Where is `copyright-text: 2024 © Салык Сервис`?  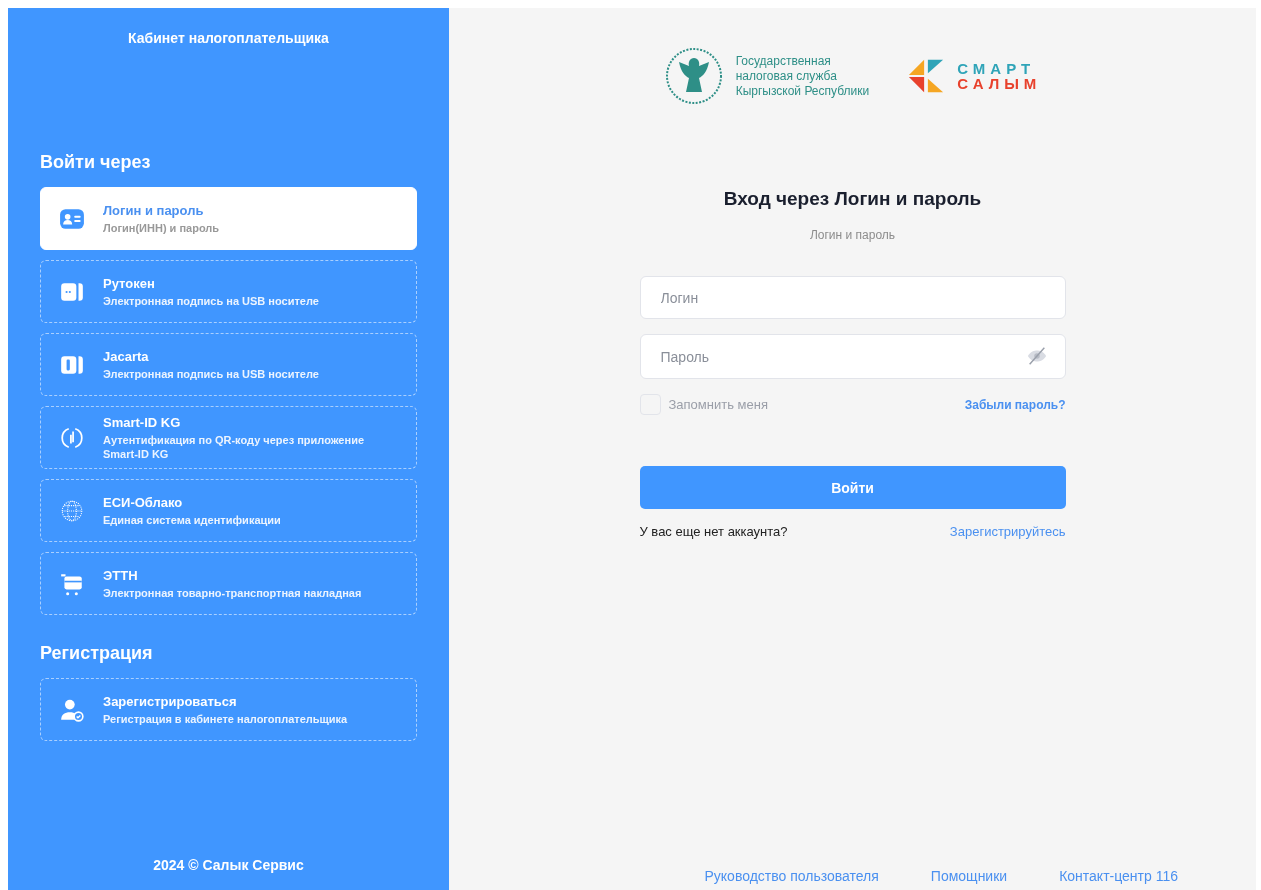 copyright-text: 2024 © Салык Сервис is located at coordinates (228, 865).